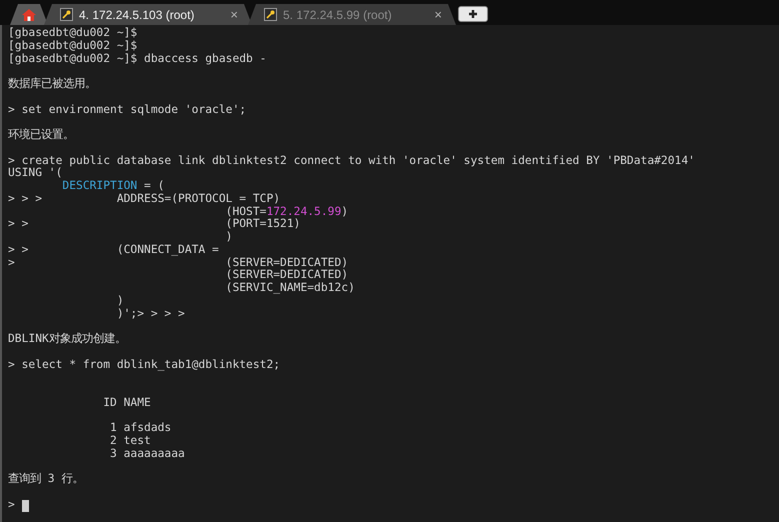 Image resolution: width=779 pixels, height=522 pixels. What do you see at coordinates (286, 212) in the screenshot?
I see `terminal-line: (HOST=172.24.5.99)` at bounding box center [286, 212].